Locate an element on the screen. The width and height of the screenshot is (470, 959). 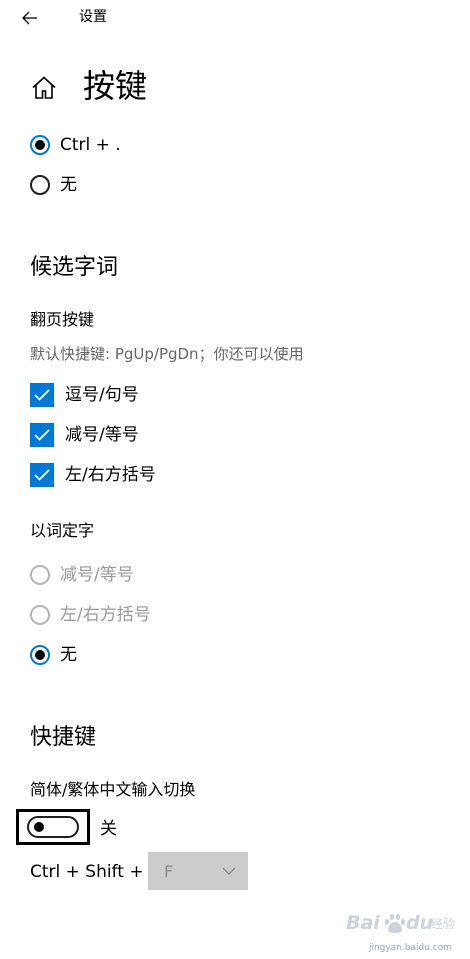
shortcut-label: Ctrl + Shift + is located at coordinates (87, 872).